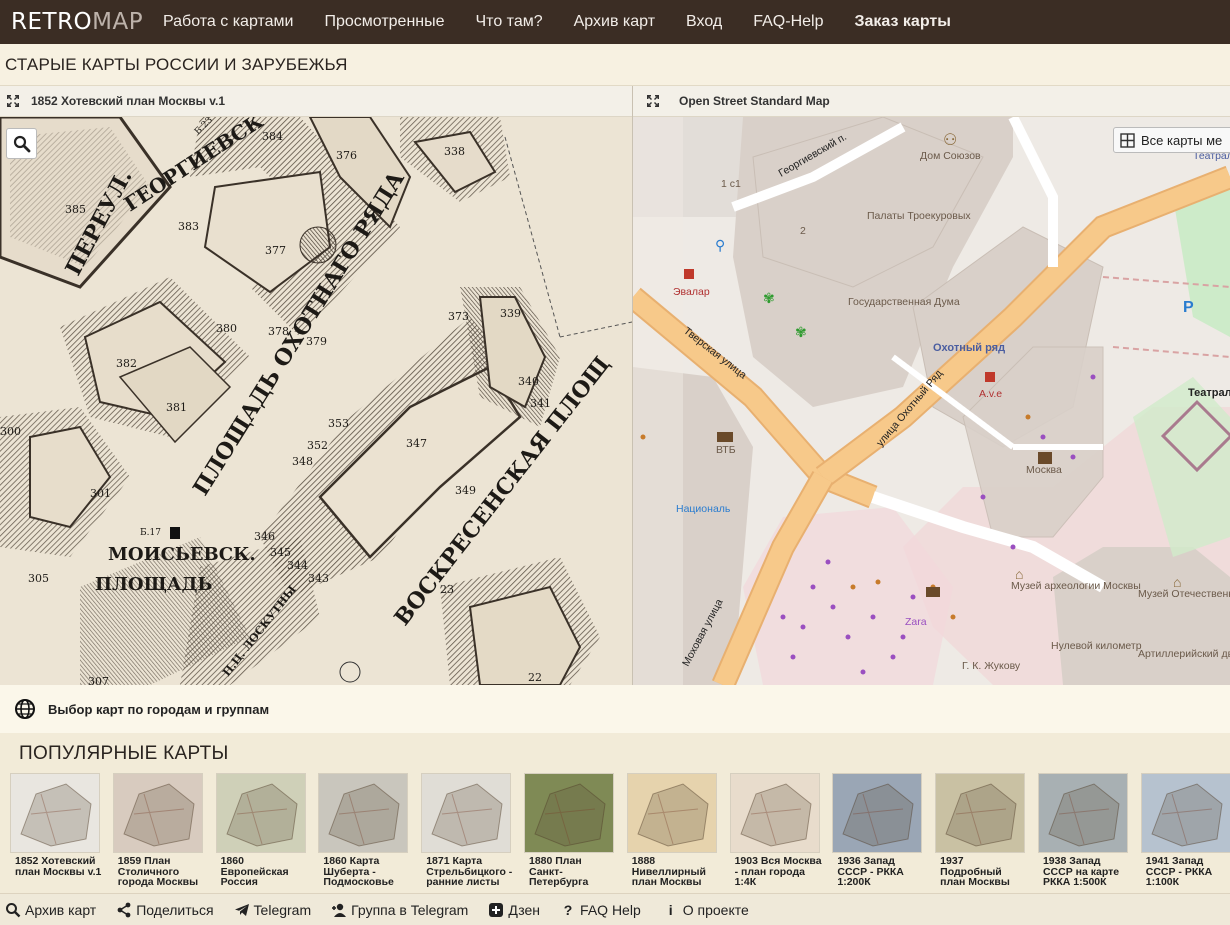 The width and height of the screenshot is (1230, 925). I want to click on popular-map-card: 1941 Запад СССР - РККА 1:100К, so click(1185, 830).